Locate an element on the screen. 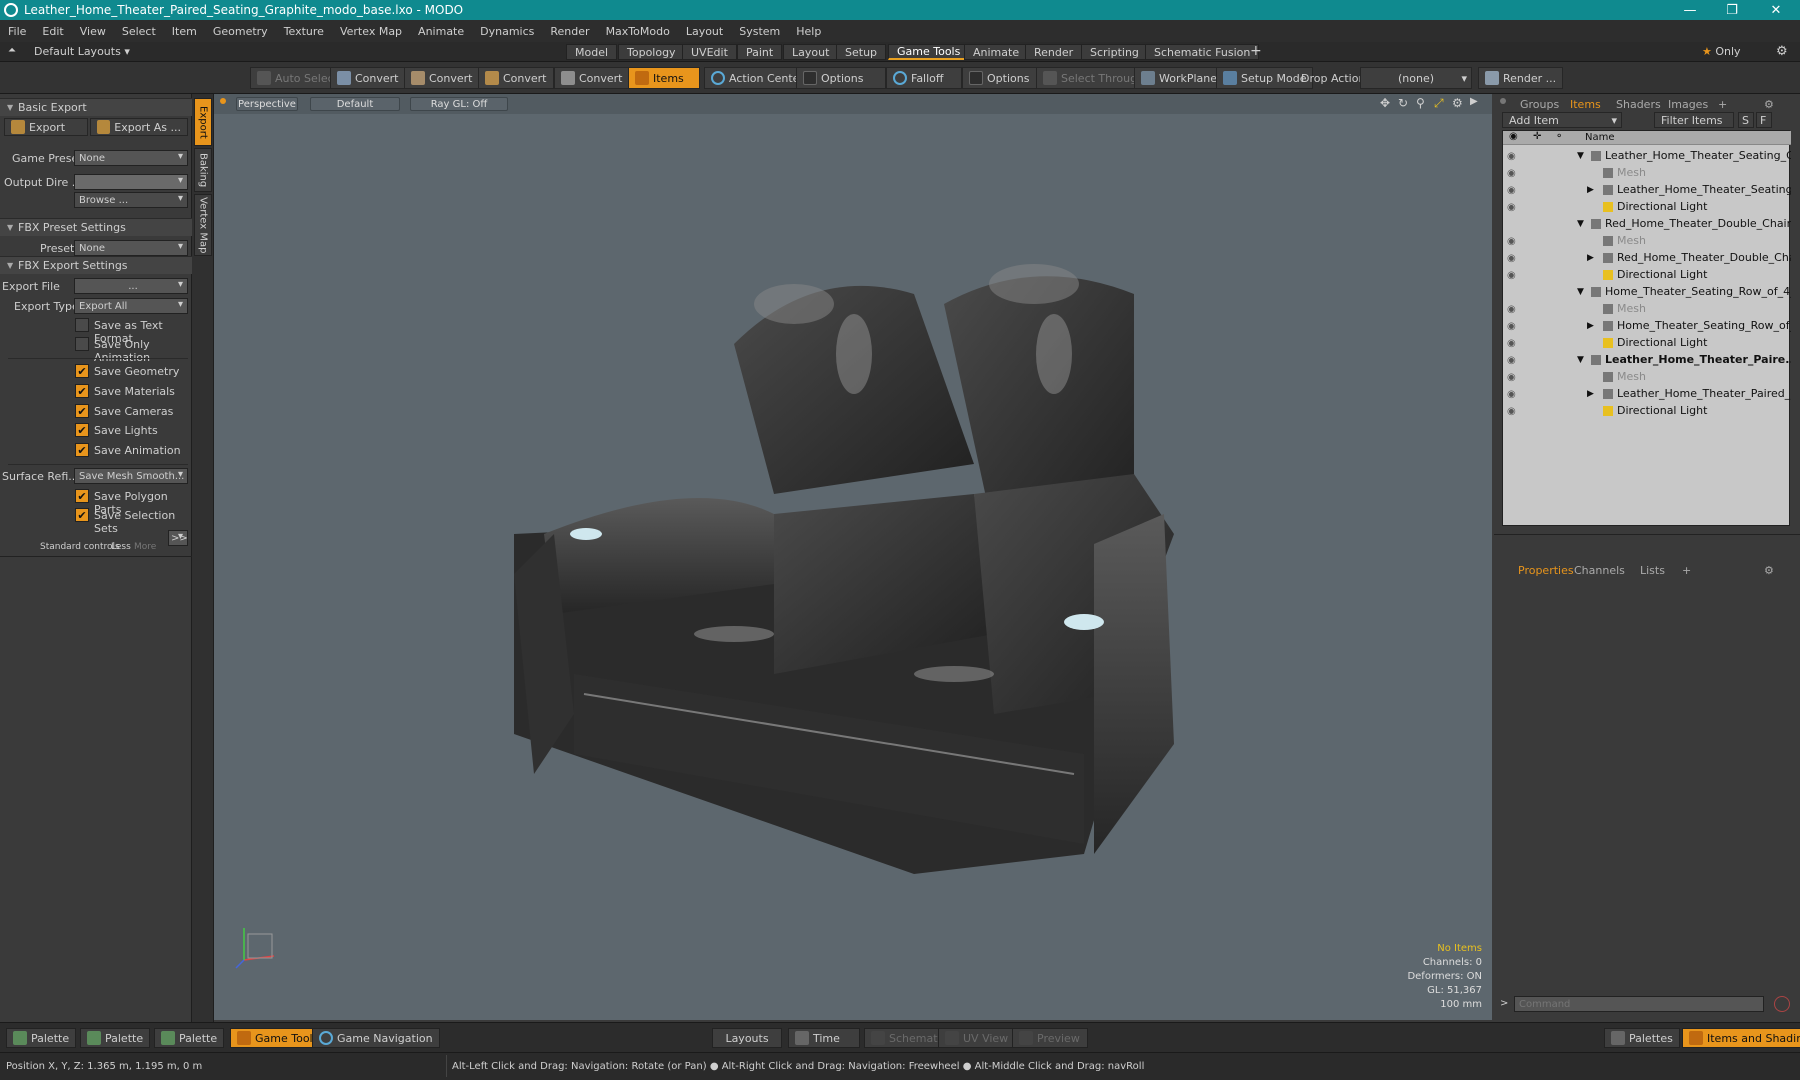 The image size is (1800, 1080). save-geometry-checkbox: ✔ is located at coordinates (82, 371).